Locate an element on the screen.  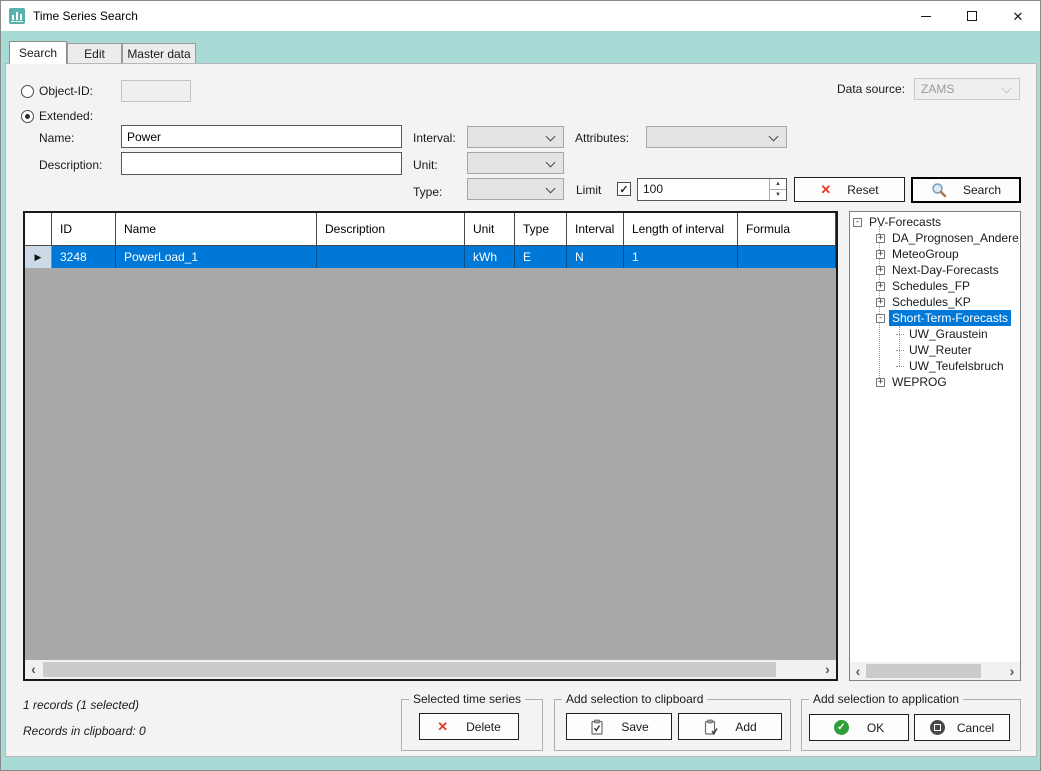
row-selector-cell: ▶ is located at coordinates (38, 257).